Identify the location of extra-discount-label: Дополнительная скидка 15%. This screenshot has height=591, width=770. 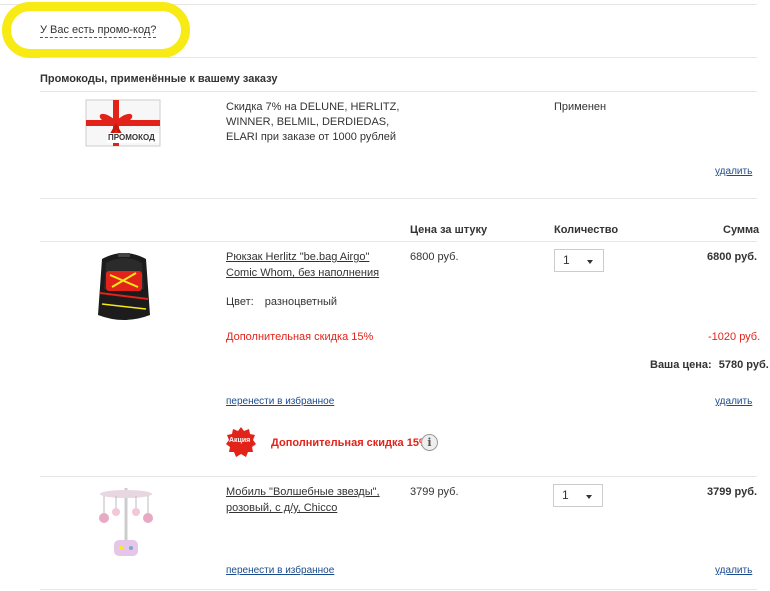
(300, 337).